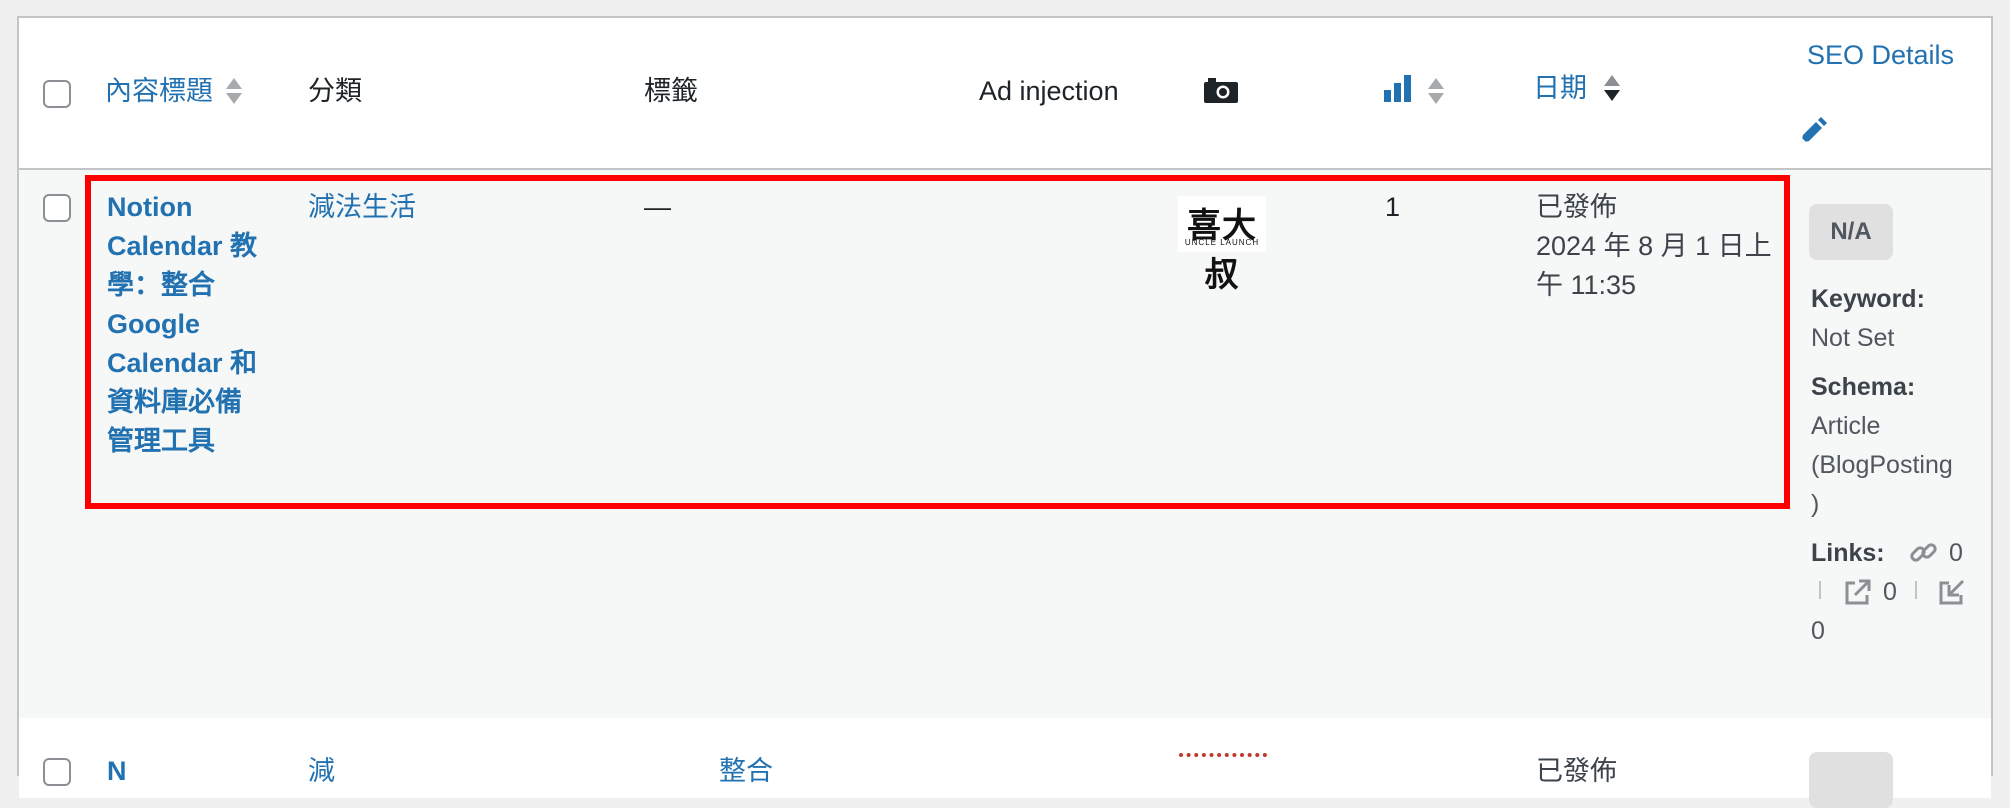  I want to click on post-title-line: 學：整合, so click(197, 285).